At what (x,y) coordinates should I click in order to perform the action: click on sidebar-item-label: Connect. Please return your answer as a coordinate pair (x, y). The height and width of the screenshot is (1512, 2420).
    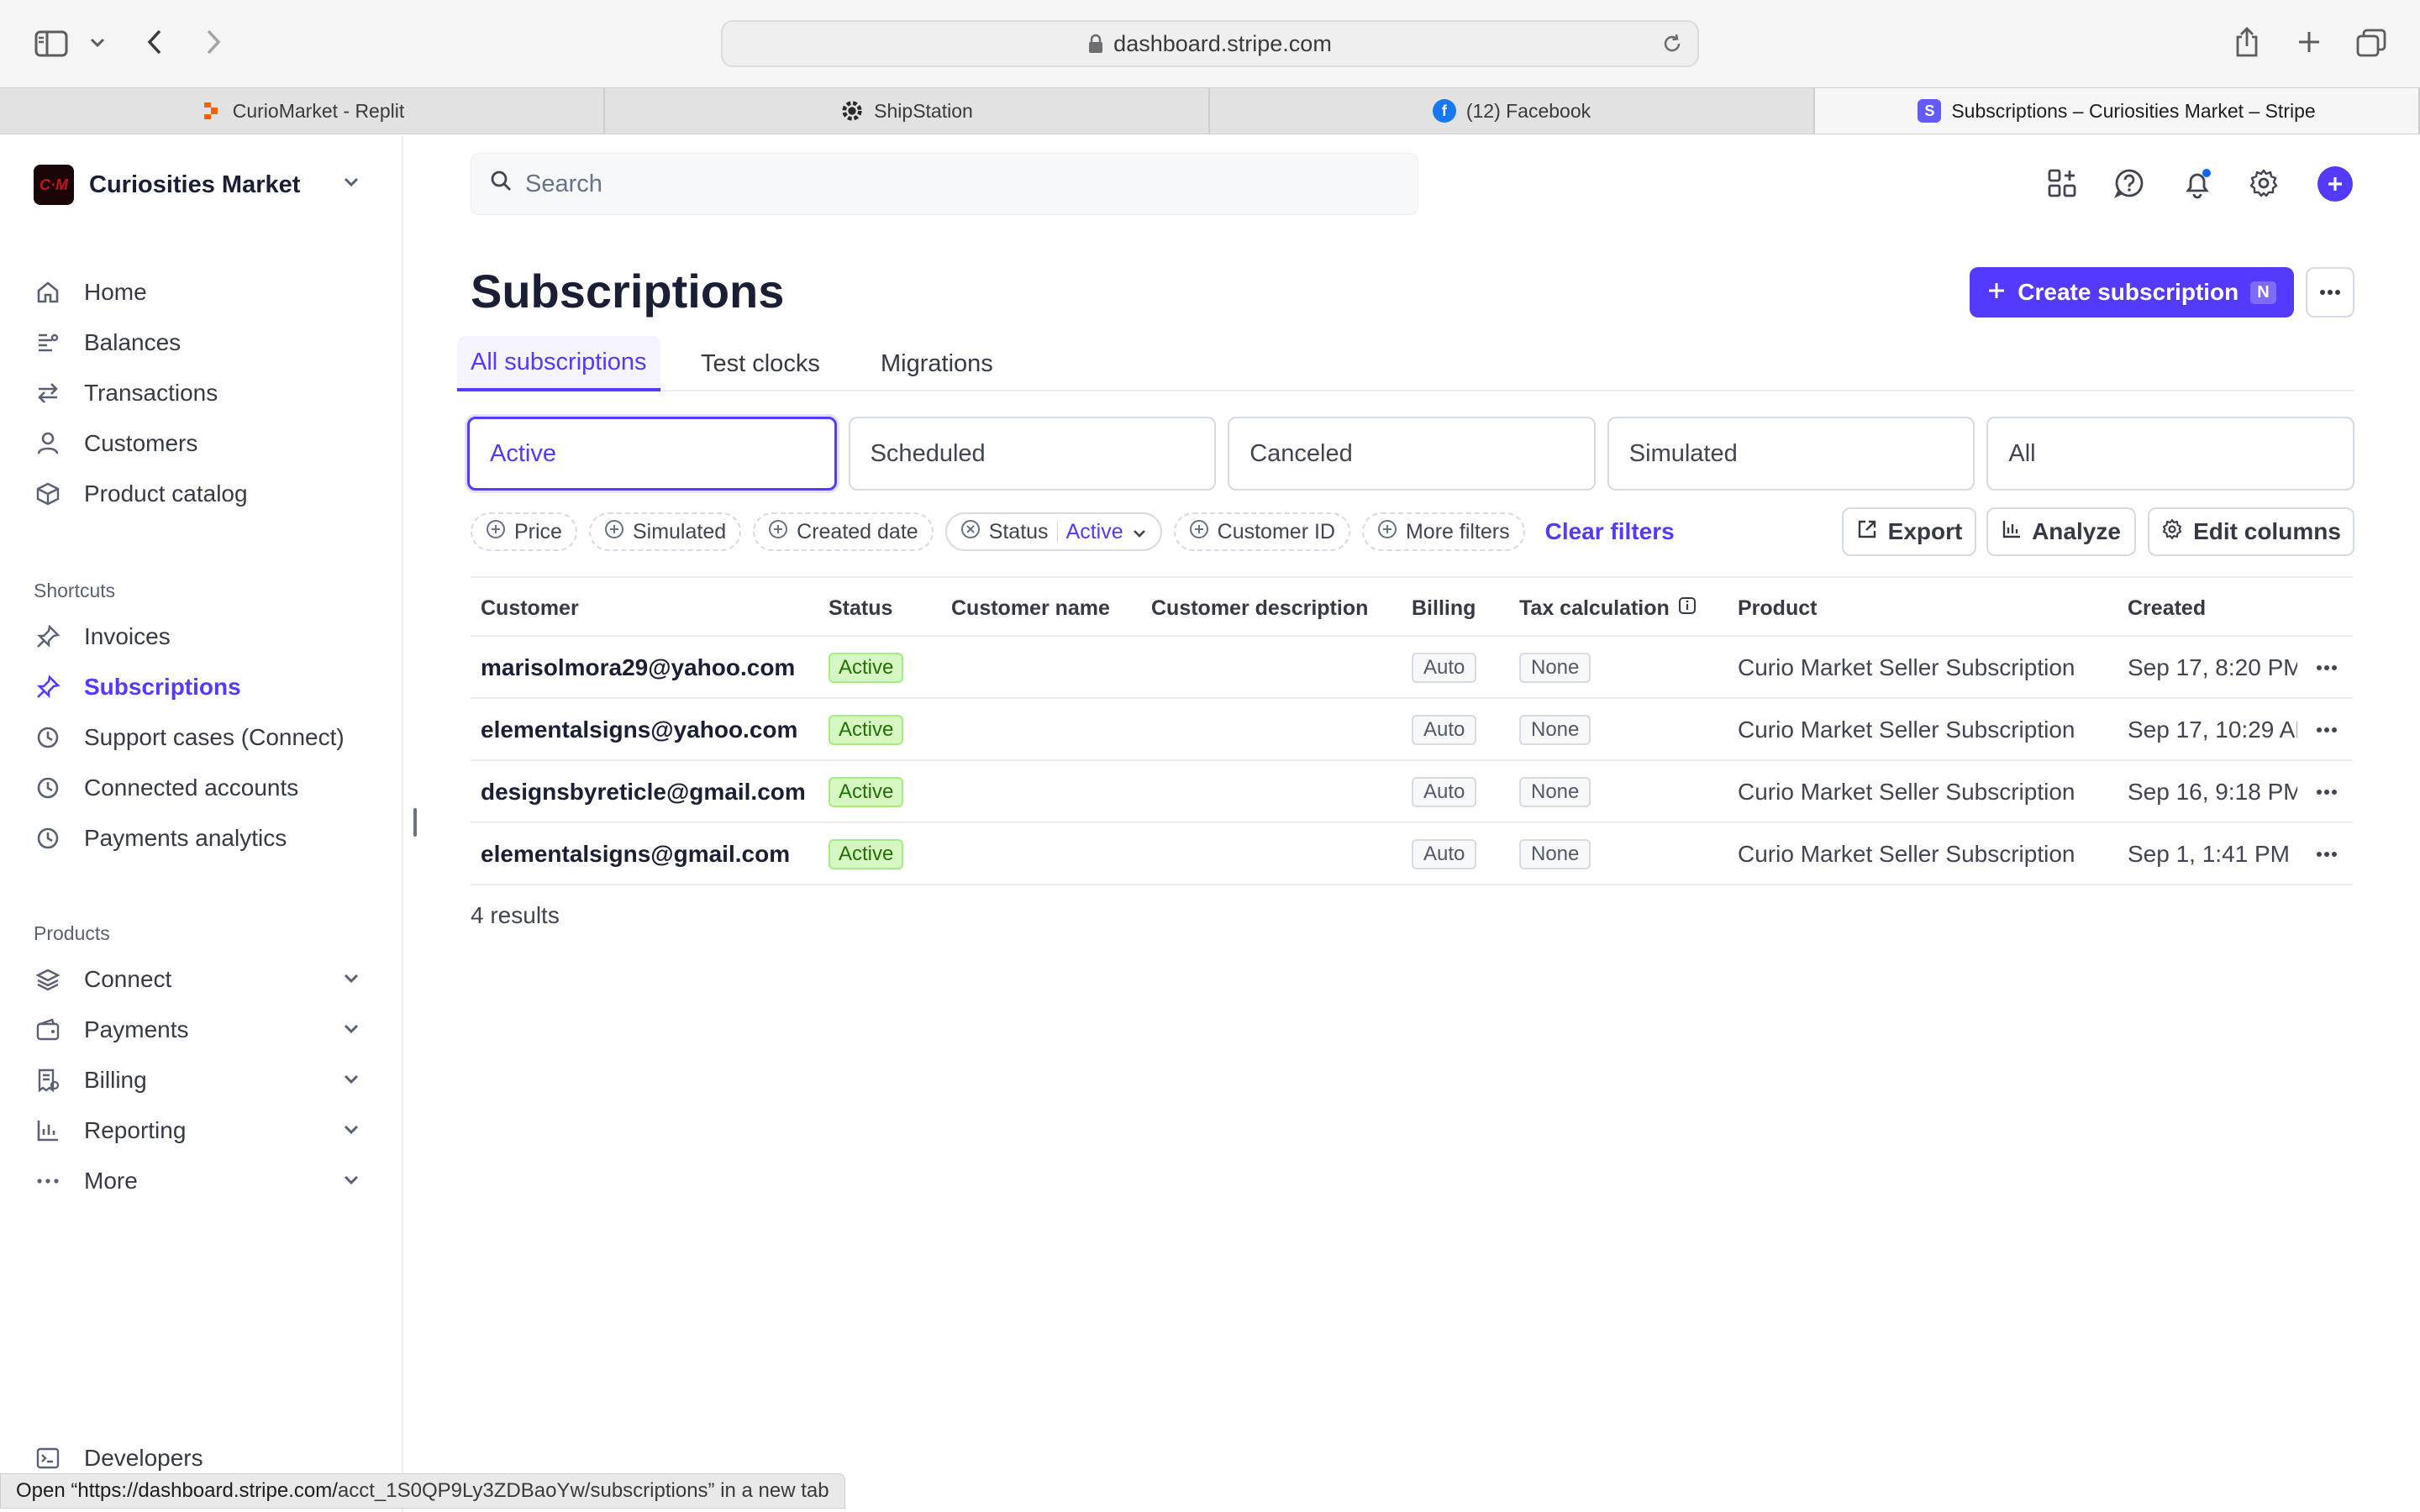
    Looking at the image, I should click on (128, 979).